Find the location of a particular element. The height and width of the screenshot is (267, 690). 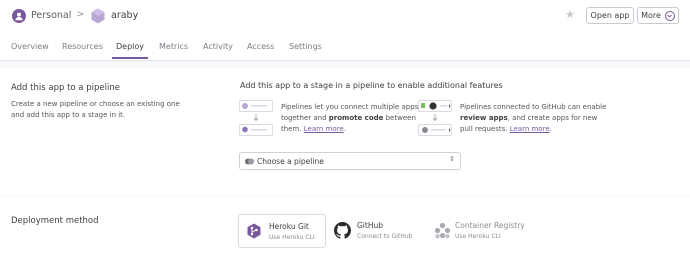

tab-access: Access is located at coordinates (260, 46).